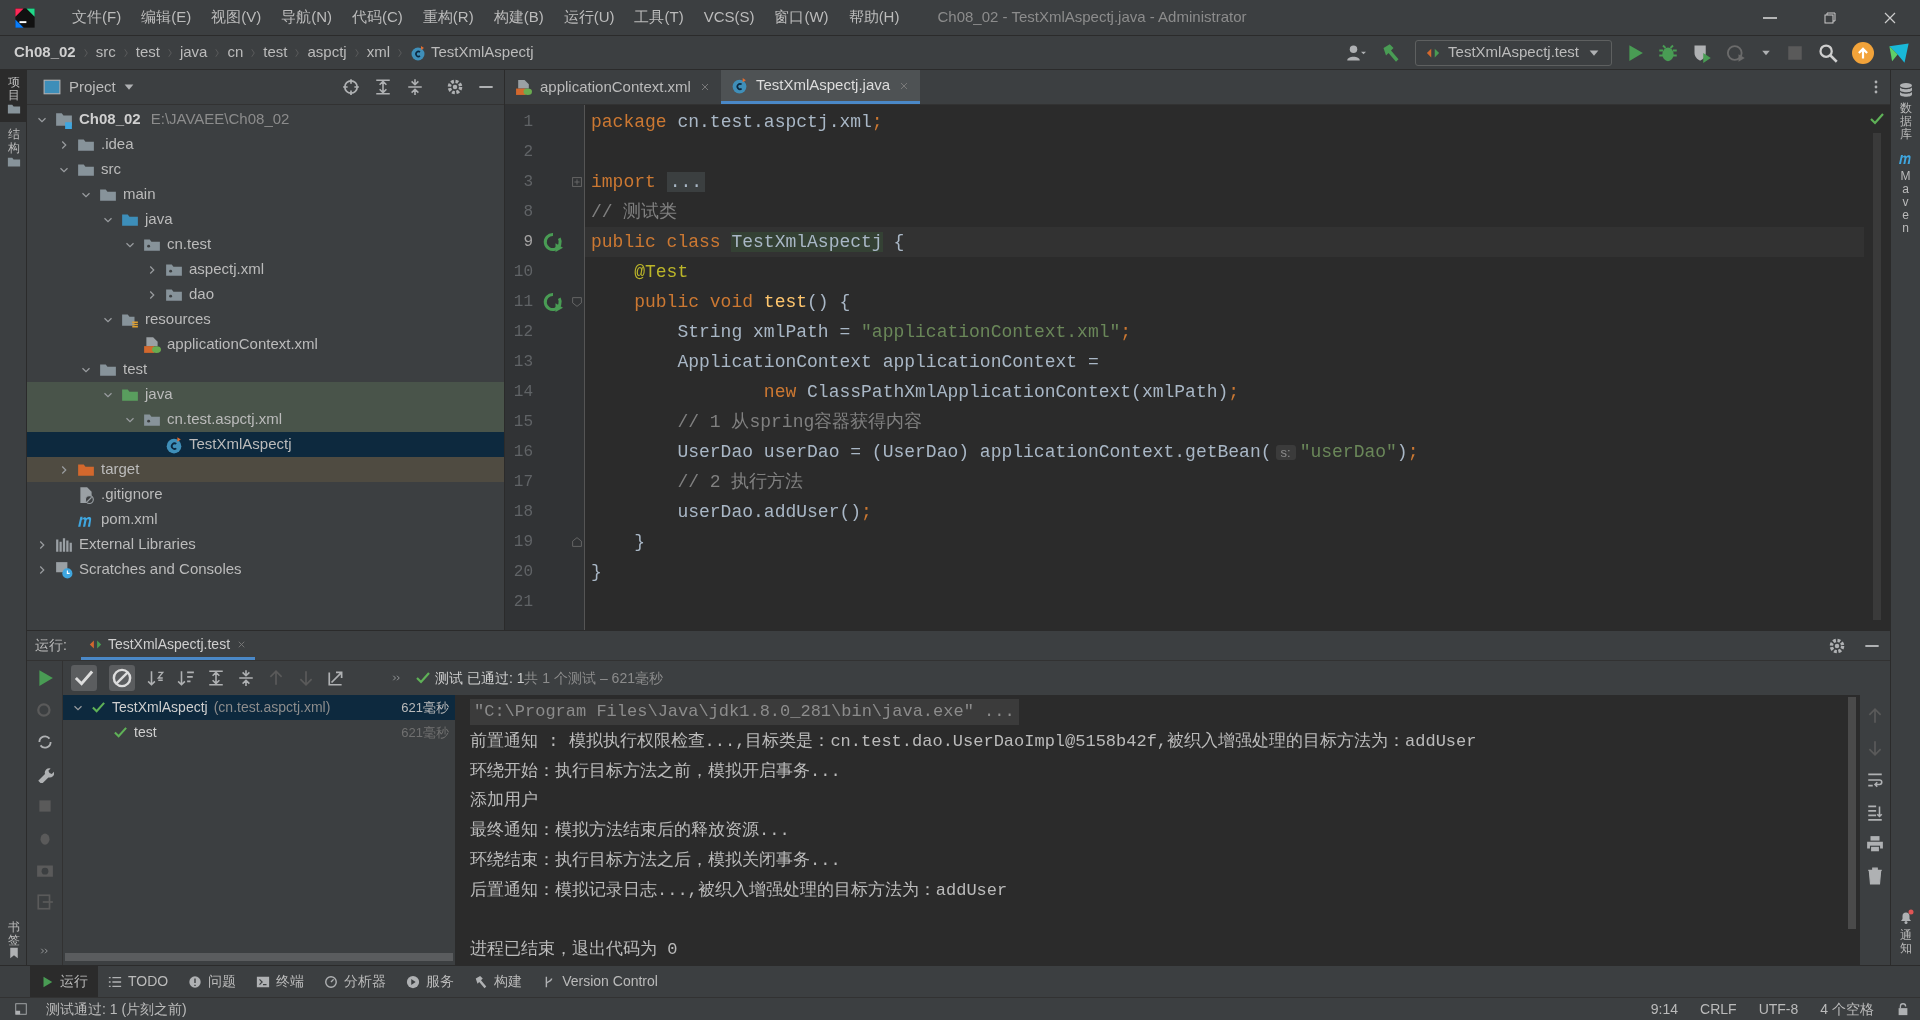  Describe the element at coordinates (265, 319) in the screenshot. I see `tree-item: resources` at that location.